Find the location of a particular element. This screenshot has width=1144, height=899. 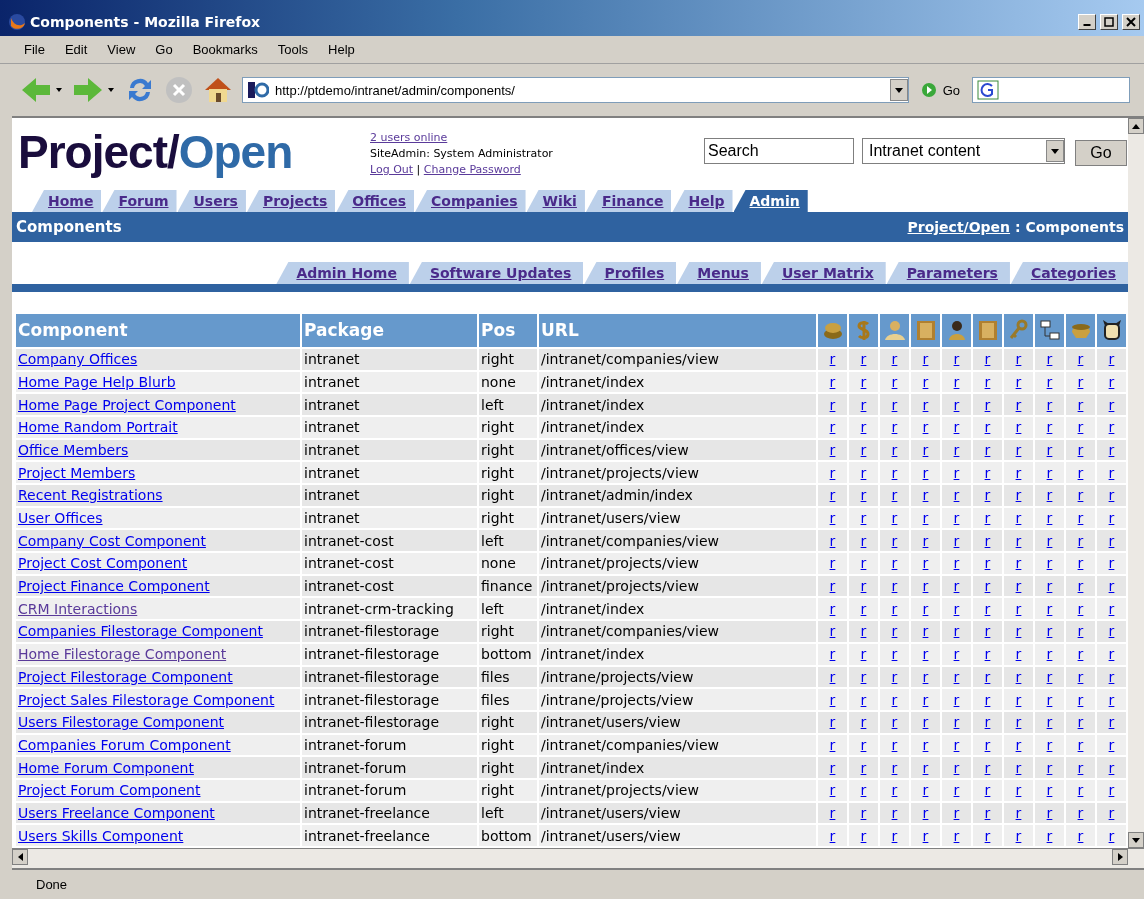

nav-tab: Home is located at coordinates (67, 200).